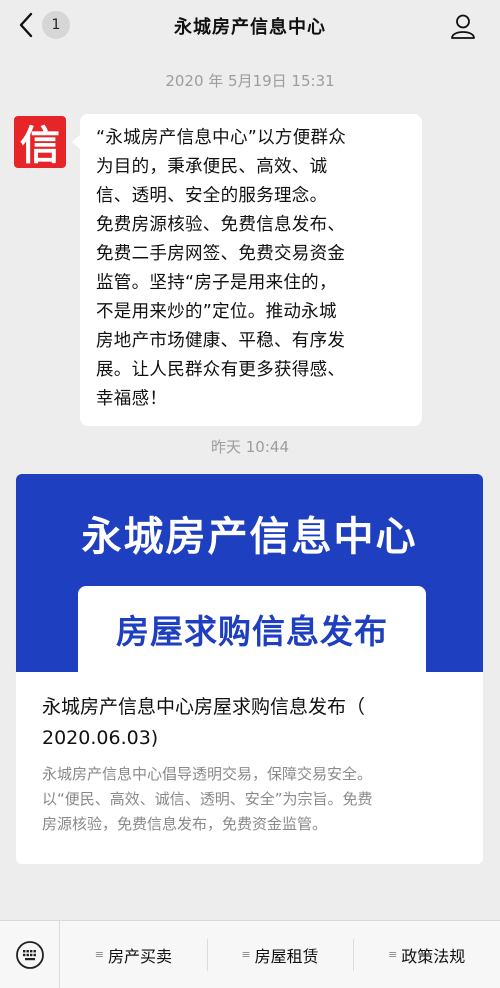  I want to click on article-title-line: 2020.06.03), so click(100, 738).